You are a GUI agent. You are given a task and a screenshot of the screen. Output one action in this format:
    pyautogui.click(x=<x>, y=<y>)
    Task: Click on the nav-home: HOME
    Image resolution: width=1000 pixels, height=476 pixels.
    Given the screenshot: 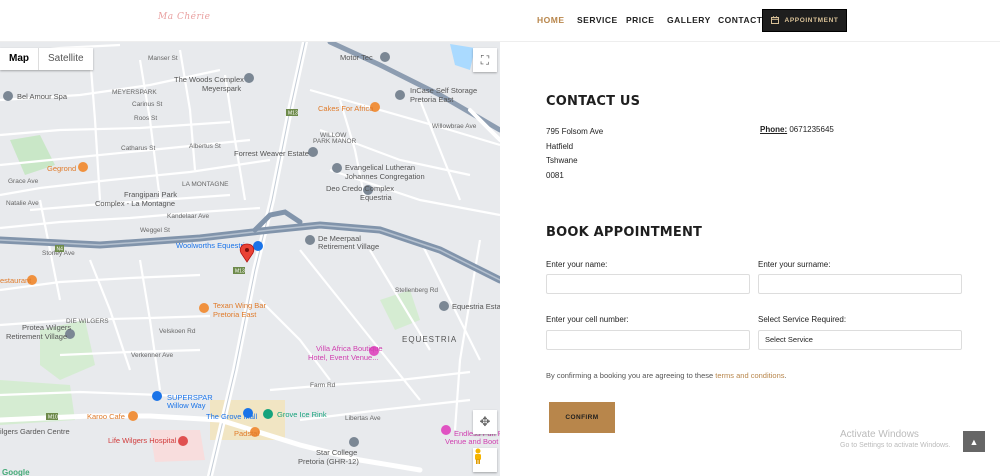 What is the action you would take?
    pyautogui.click(x=551, y=20)
    